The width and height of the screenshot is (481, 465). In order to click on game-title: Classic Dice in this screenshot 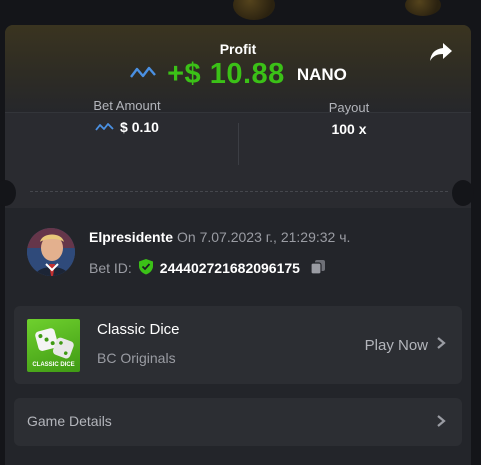, I will do `click(138, 329)`.